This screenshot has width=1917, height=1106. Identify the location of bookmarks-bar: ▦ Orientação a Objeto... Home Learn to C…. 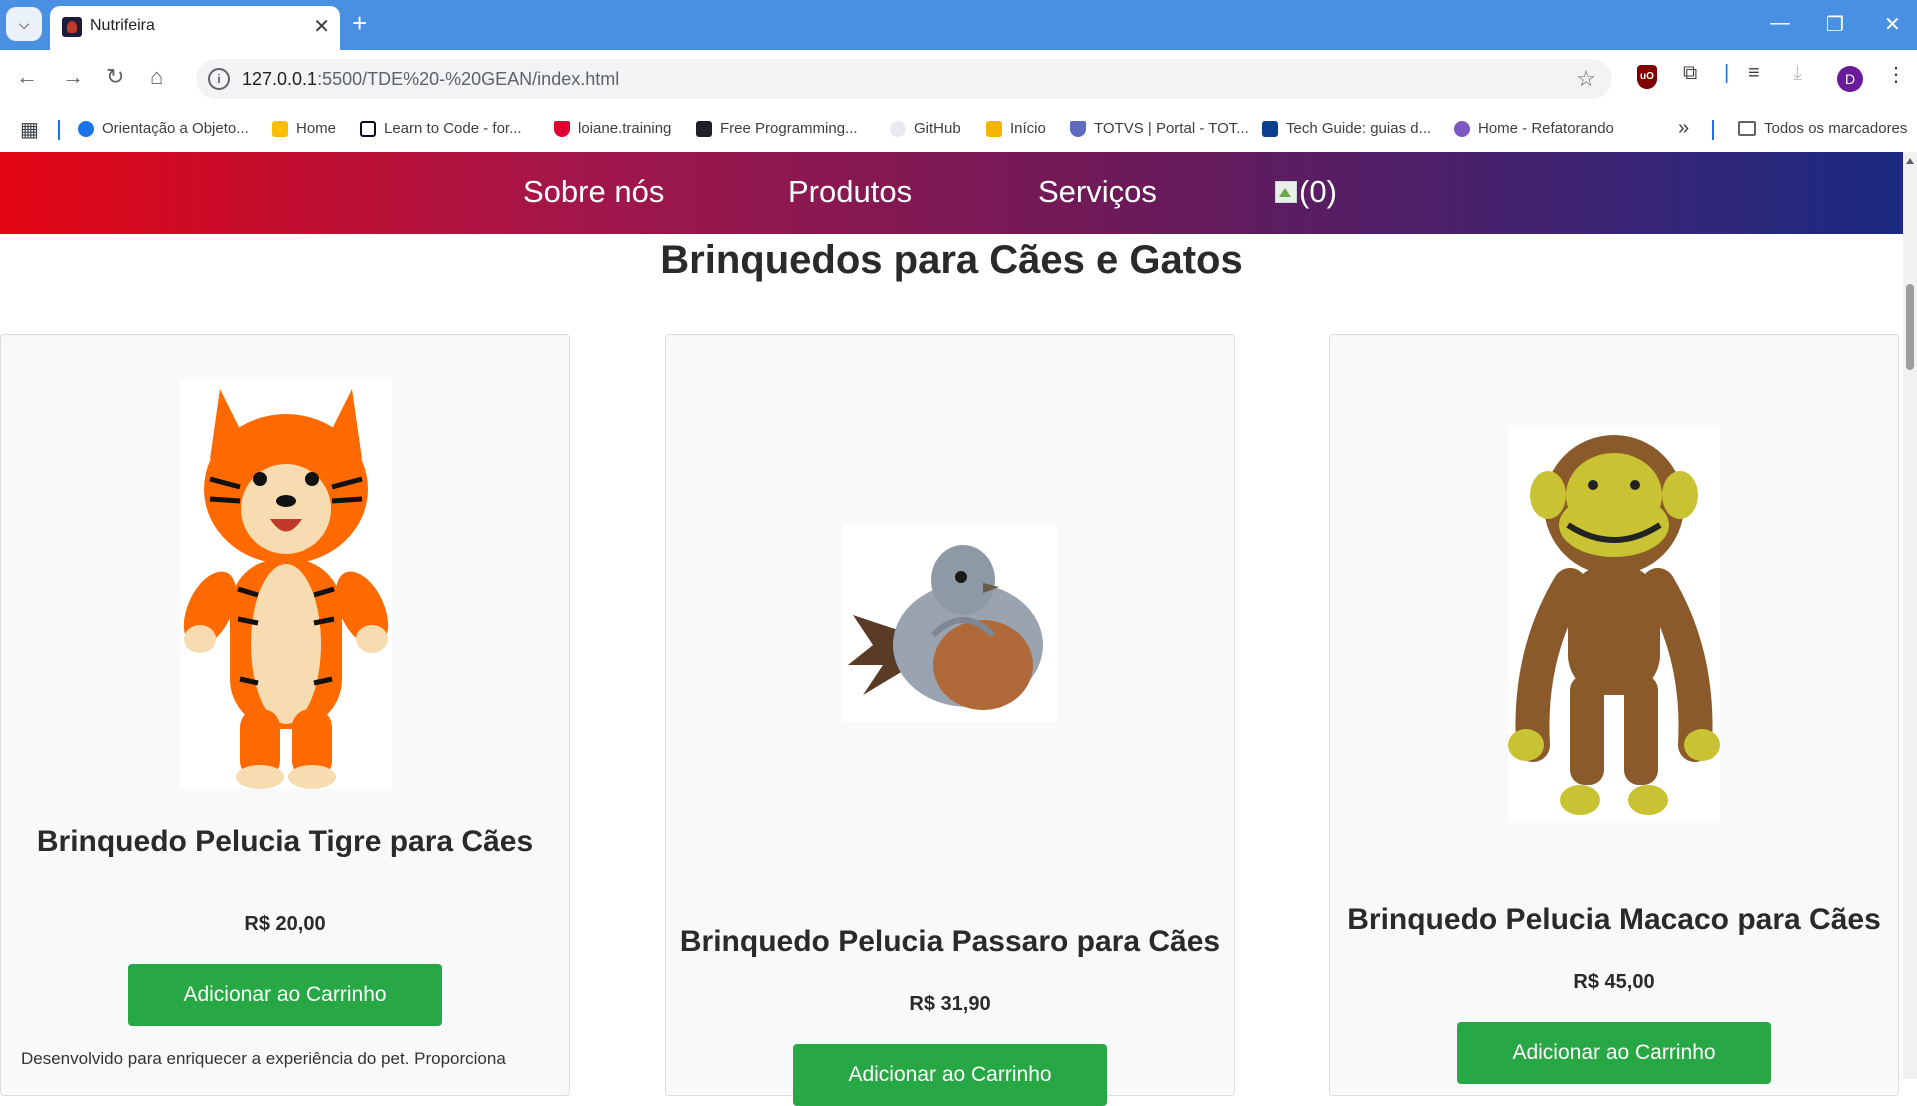
(958, 130).